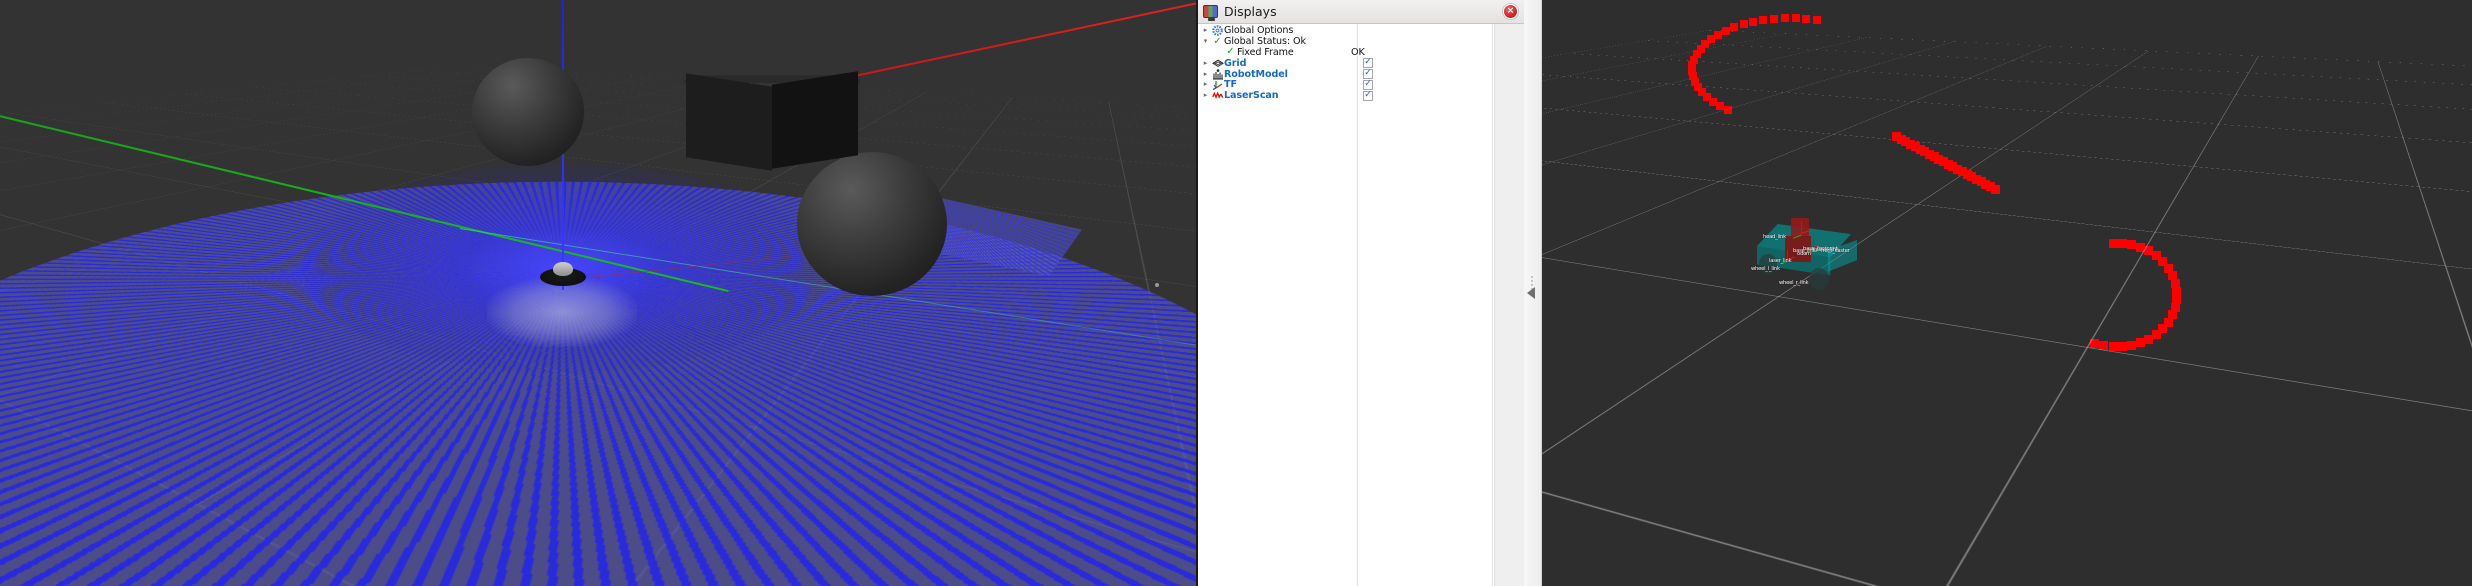 The image size is (2472, 586). What do you see at coordinates (1157, 285) in the screenshot?
I see `viewport-edge-marker` at bounding box center [1157, 285].